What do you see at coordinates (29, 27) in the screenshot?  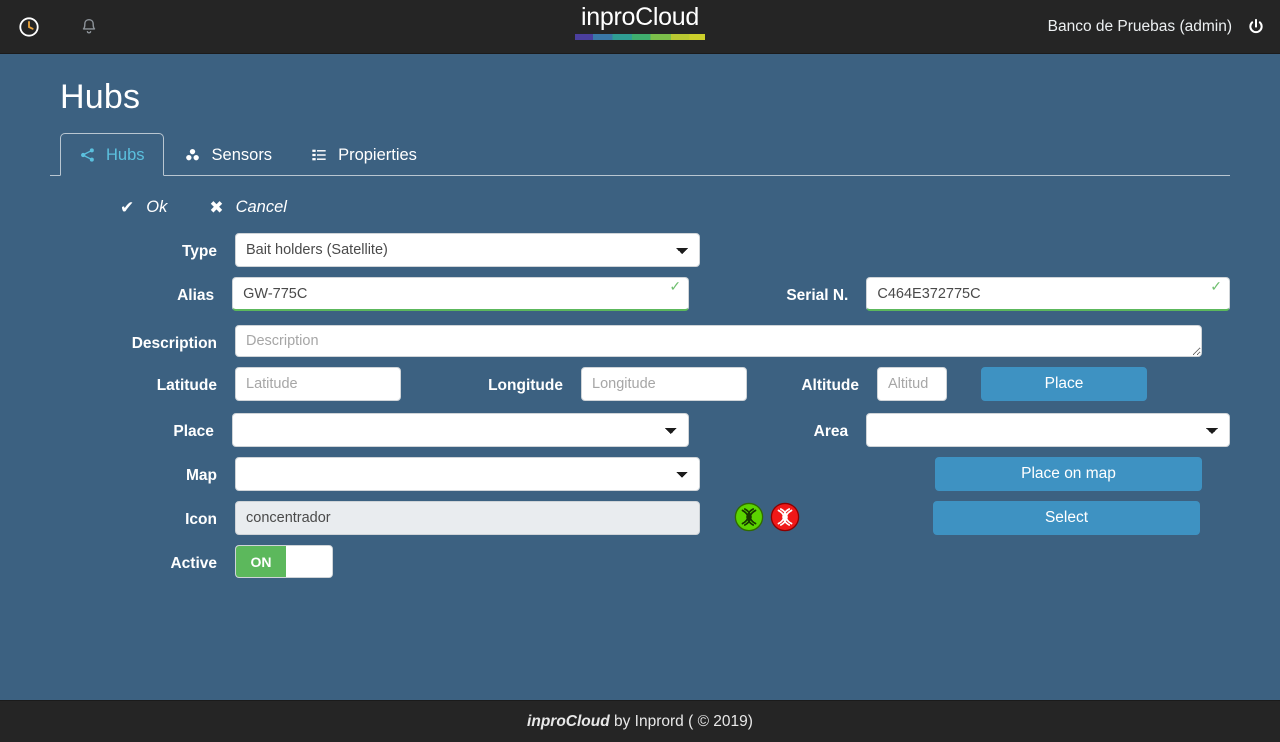 I see `clock-icon` at bounding box center [29, 27].